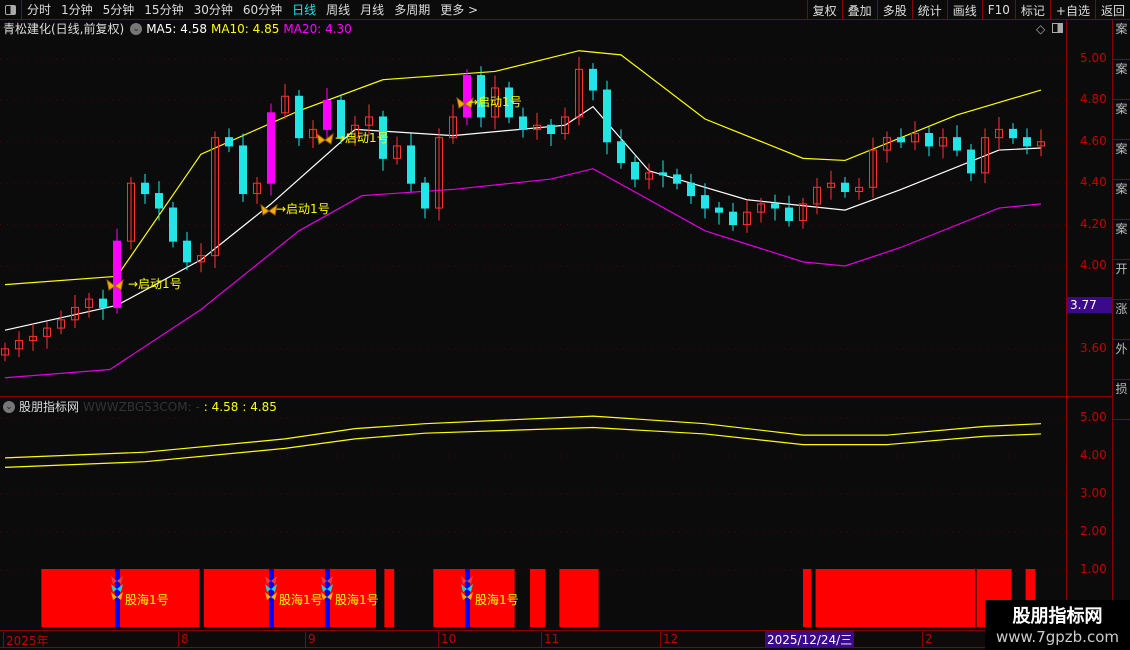 This screenshot has height=650, width=1130. I want to click on time-tick: 11, so click(550, 640).